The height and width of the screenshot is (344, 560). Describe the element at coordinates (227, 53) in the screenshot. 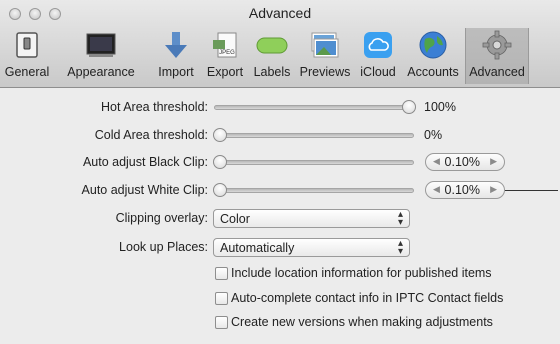

I see `svg-text: JPEG` at that location.